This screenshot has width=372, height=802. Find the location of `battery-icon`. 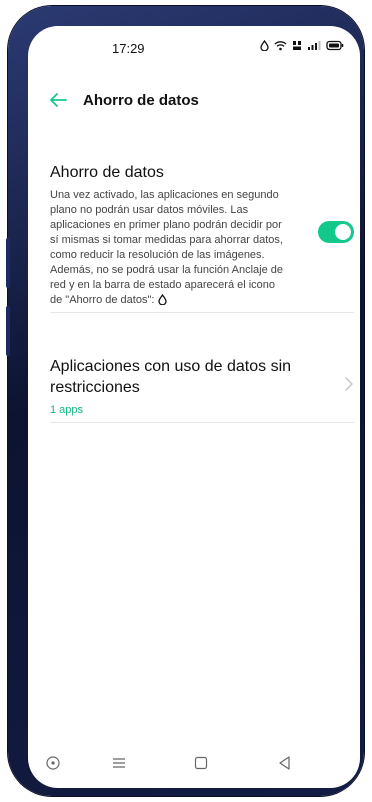

battery-icon is located at coordinates (335, 45).